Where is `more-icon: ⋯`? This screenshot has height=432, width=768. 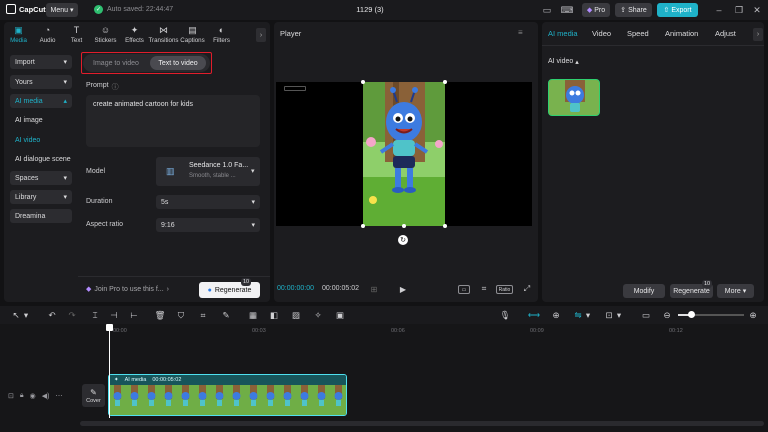 more-icon: ⋯ is located at coordinates (58, 396).